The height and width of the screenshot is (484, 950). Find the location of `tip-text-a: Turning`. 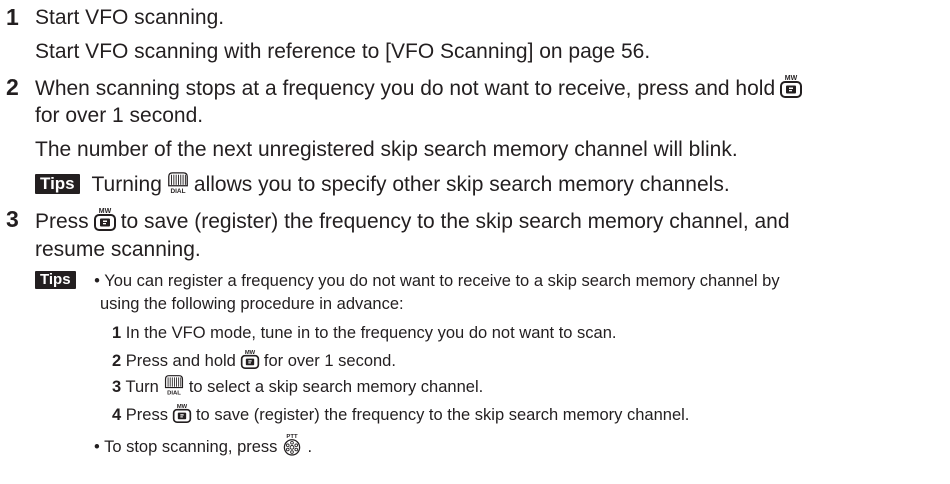

tip-text-a: Turning is located at coordinates (126, 184).